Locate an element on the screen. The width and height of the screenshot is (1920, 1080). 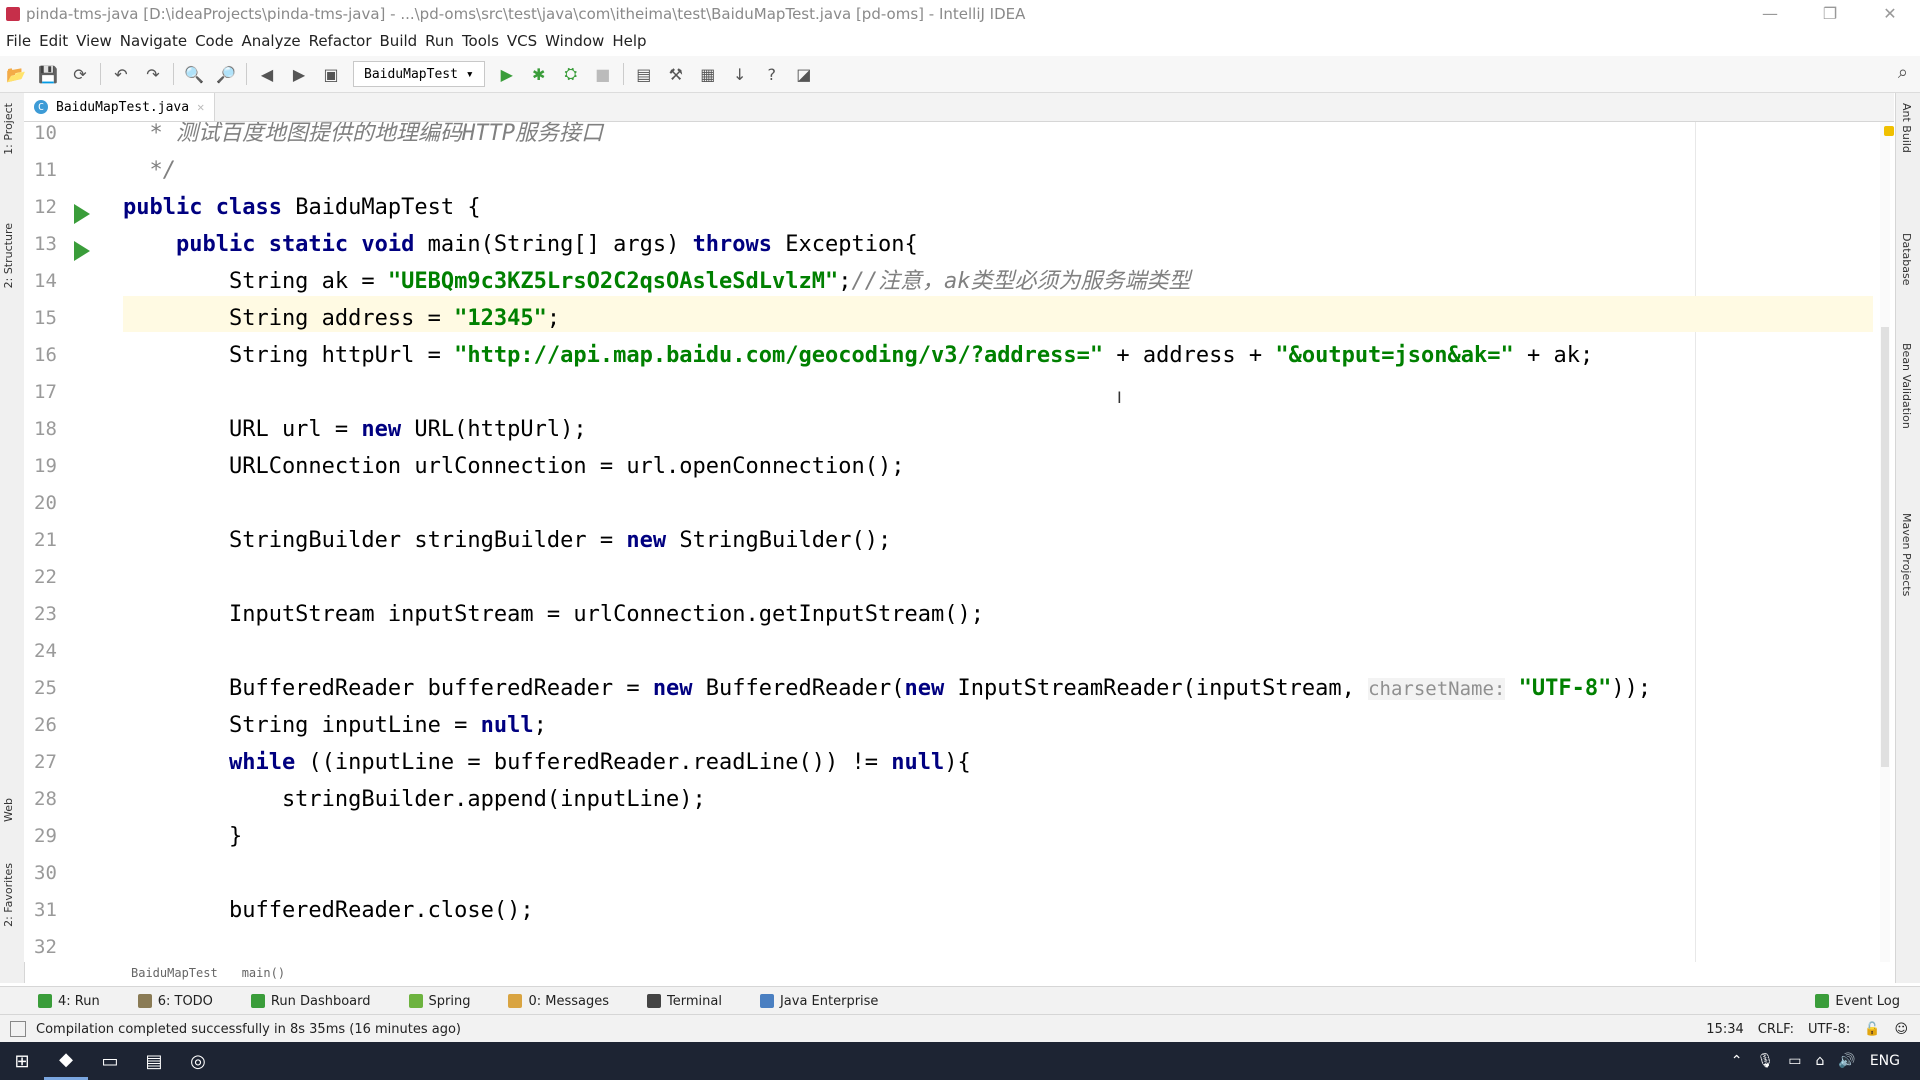
run-config-label: BaiduMapTest is located at coordinates (411, 74).